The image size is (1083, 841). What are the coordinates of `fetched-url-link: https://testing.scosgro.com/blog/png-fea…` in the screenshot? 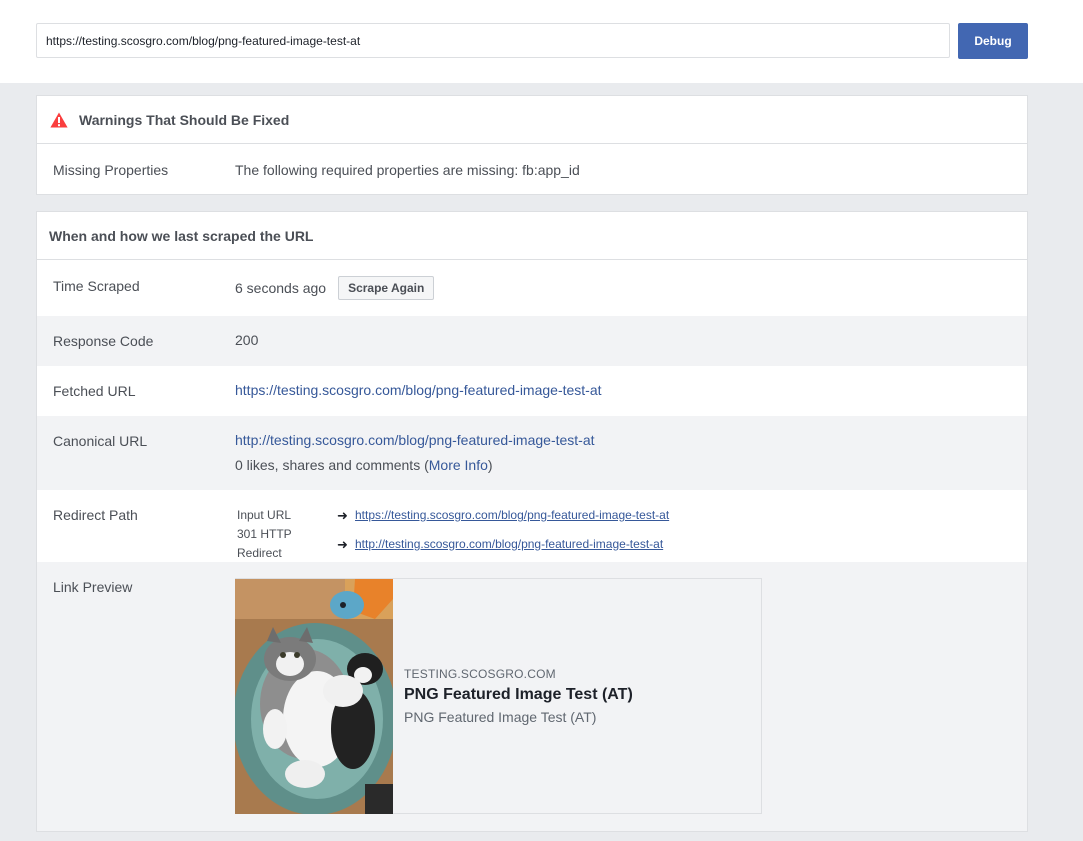 It's located at (418, 390).